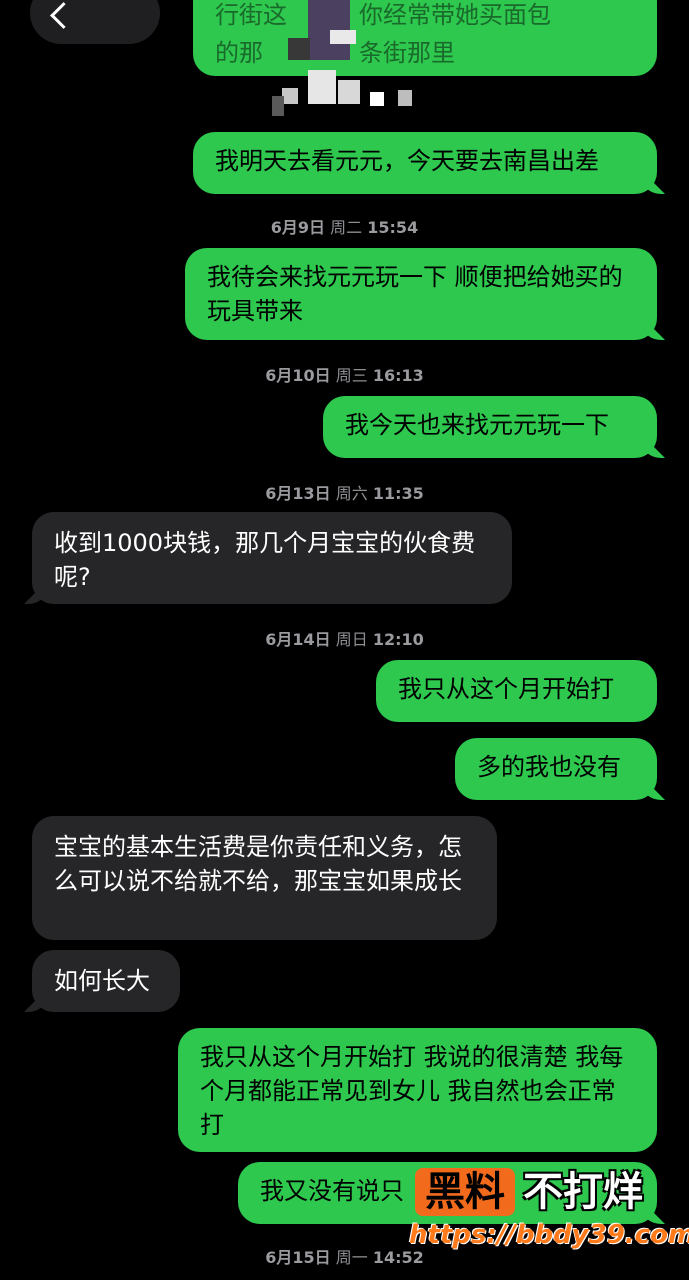  I want to click on message-bubble-outgoing: 多的我也没有, so click(556, 769).